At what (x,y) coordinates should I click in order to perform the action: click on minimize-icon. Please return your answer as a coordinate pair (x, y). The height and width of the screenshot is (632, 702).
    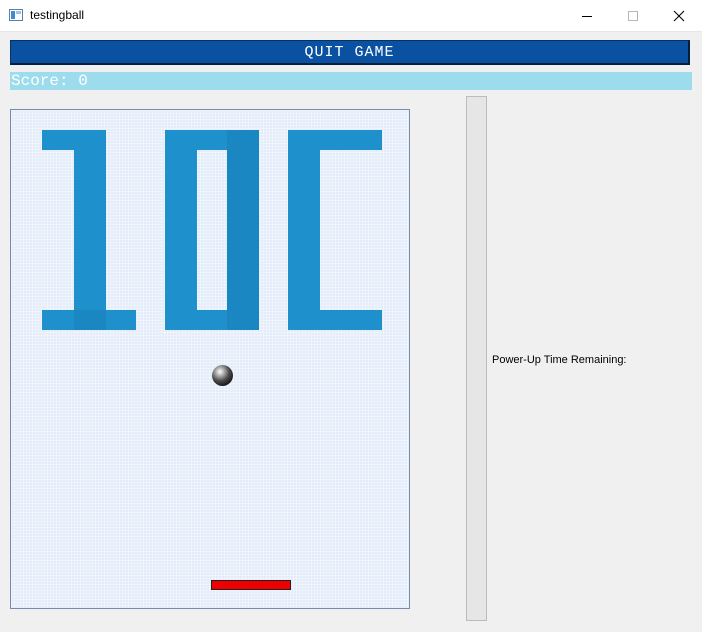
    Looking at the image, I should click on (587, 16).